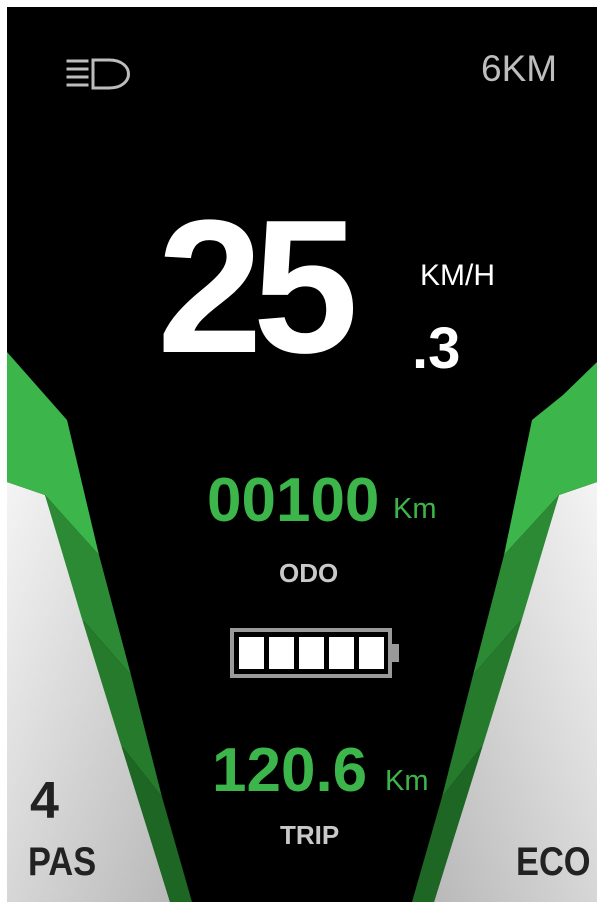 The image size is (605, 910). I want to click on speed-integer: 25, so click(257, 287).